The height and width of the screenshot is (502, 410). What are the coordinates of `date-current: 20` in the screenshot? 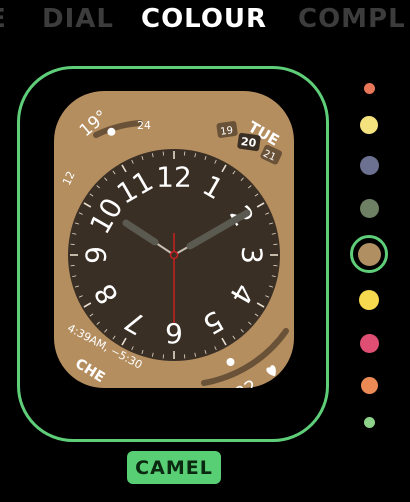 It's located at (248, 142).